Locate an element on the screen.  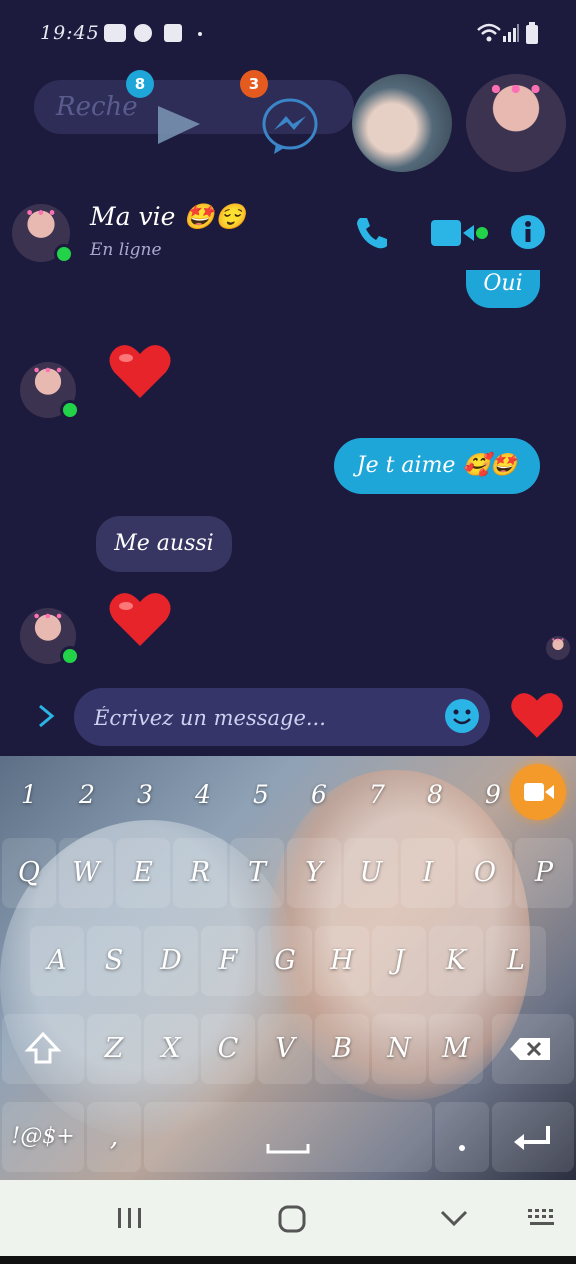
status-time: 19:45 is located at coordinates (70, 33).